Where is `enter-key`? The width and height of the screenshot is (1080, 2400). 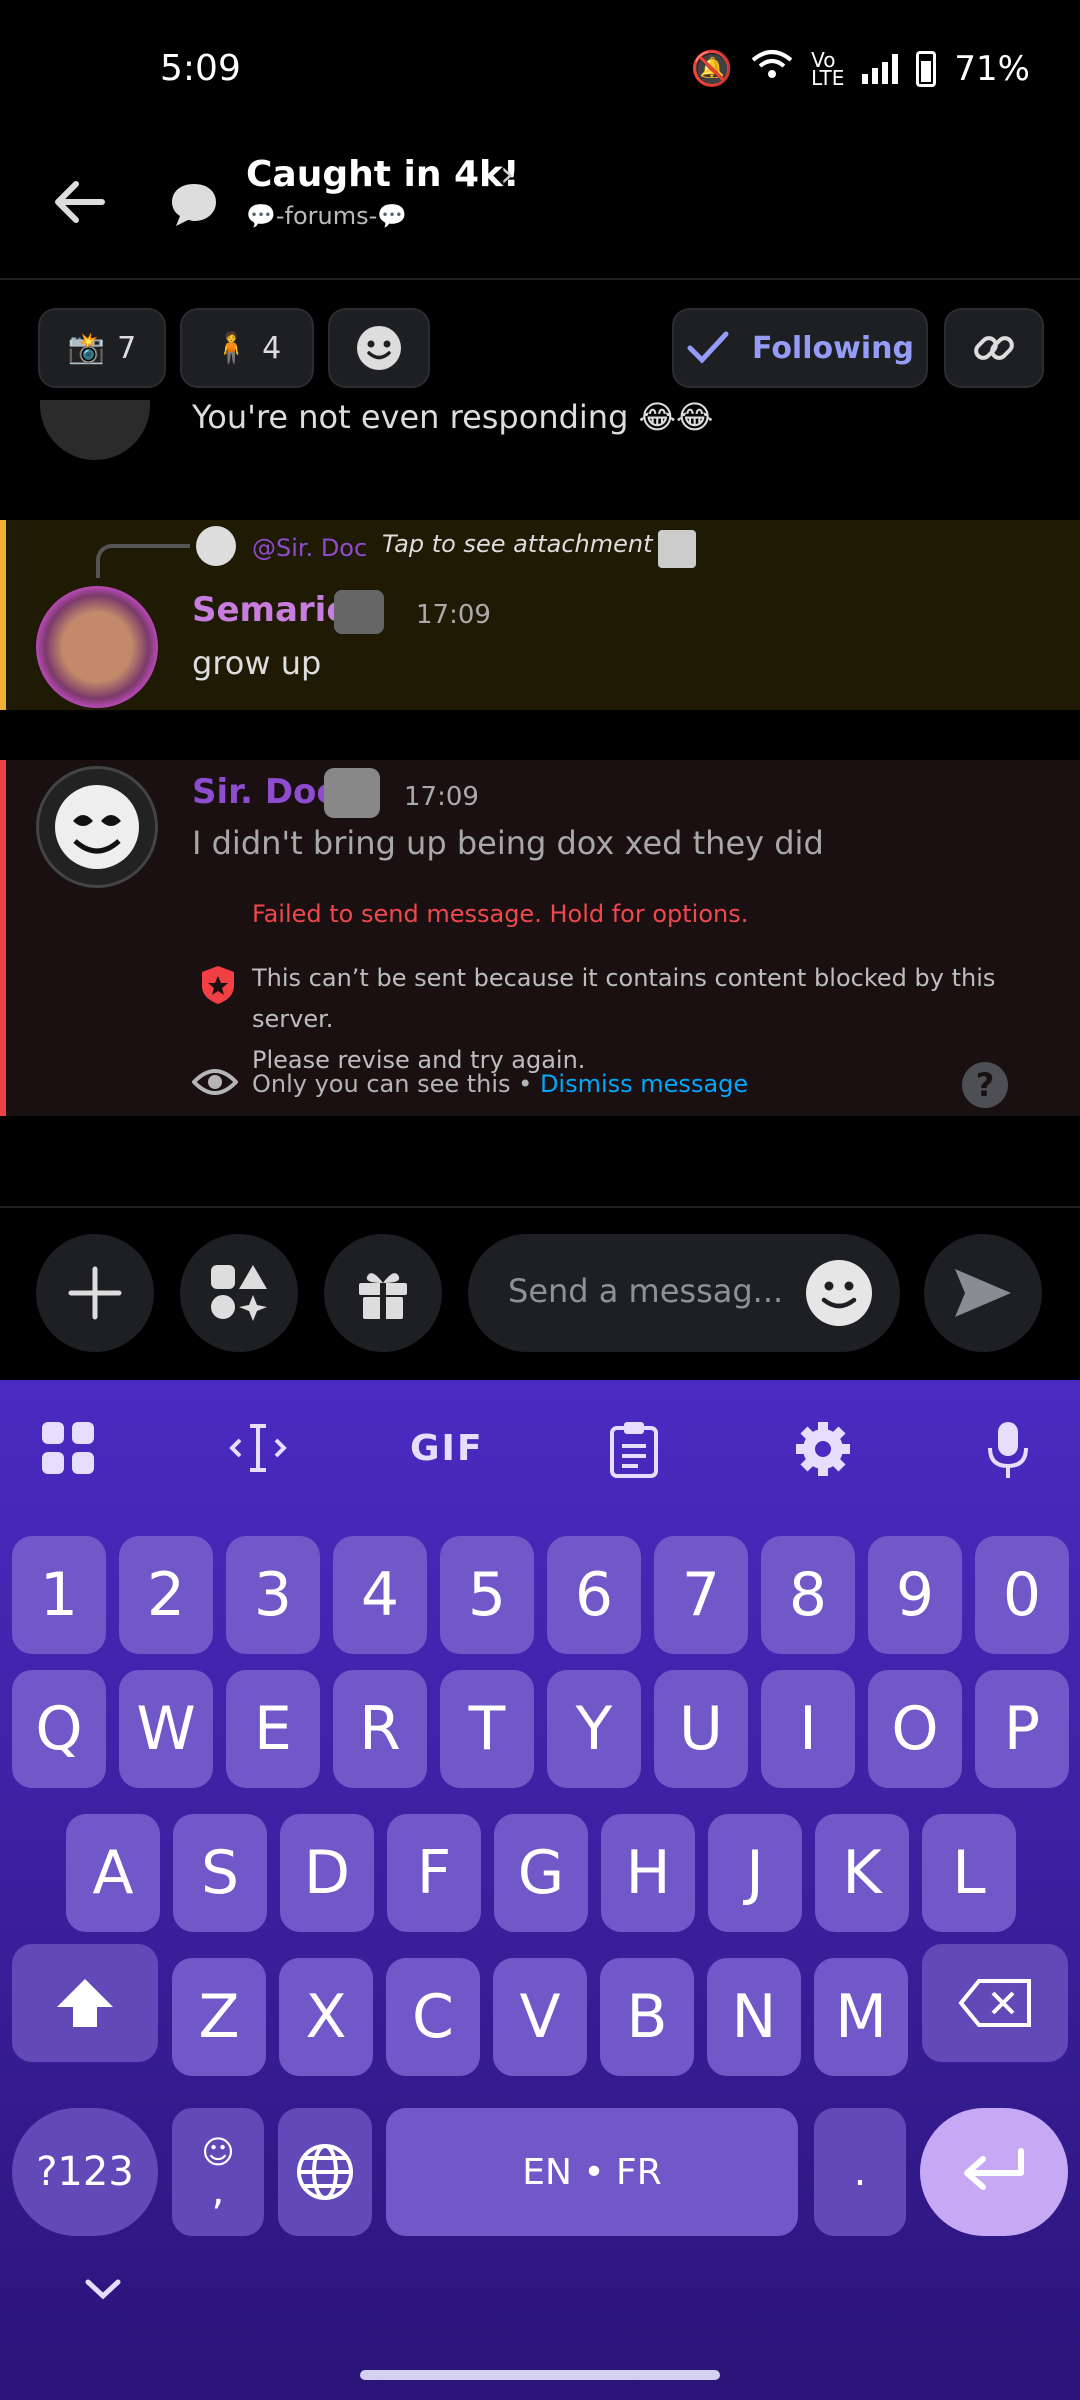
enter-key is located at coordinates (994, 2172).